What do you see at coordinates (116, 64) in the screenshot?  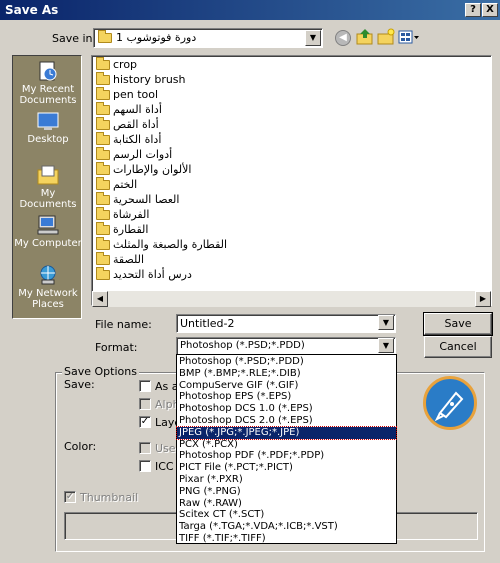 I see `list-item: crop` at bounding box center [116, 64].